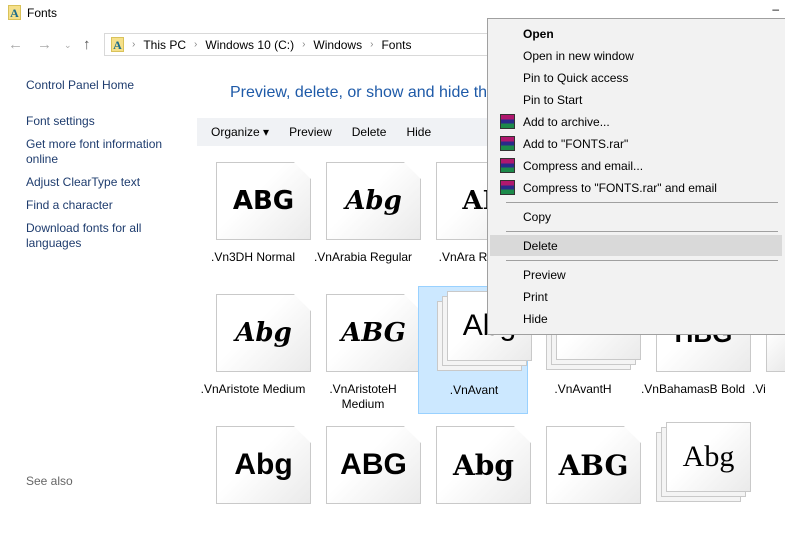 This screenshot has width=785, height=546. Describe the element at coordinates (636, 77) in the screenshot. I see `menu-item-pin-to-quick-access: Pin to Quick access` at that location.